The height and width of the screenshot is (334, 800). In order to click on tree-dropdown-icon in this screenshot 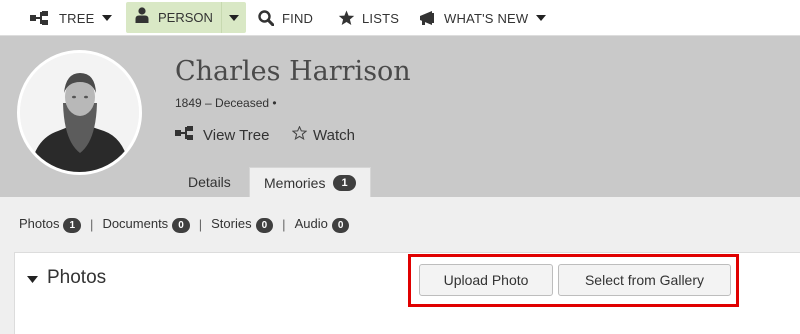, I will do `click(107, 18)`.